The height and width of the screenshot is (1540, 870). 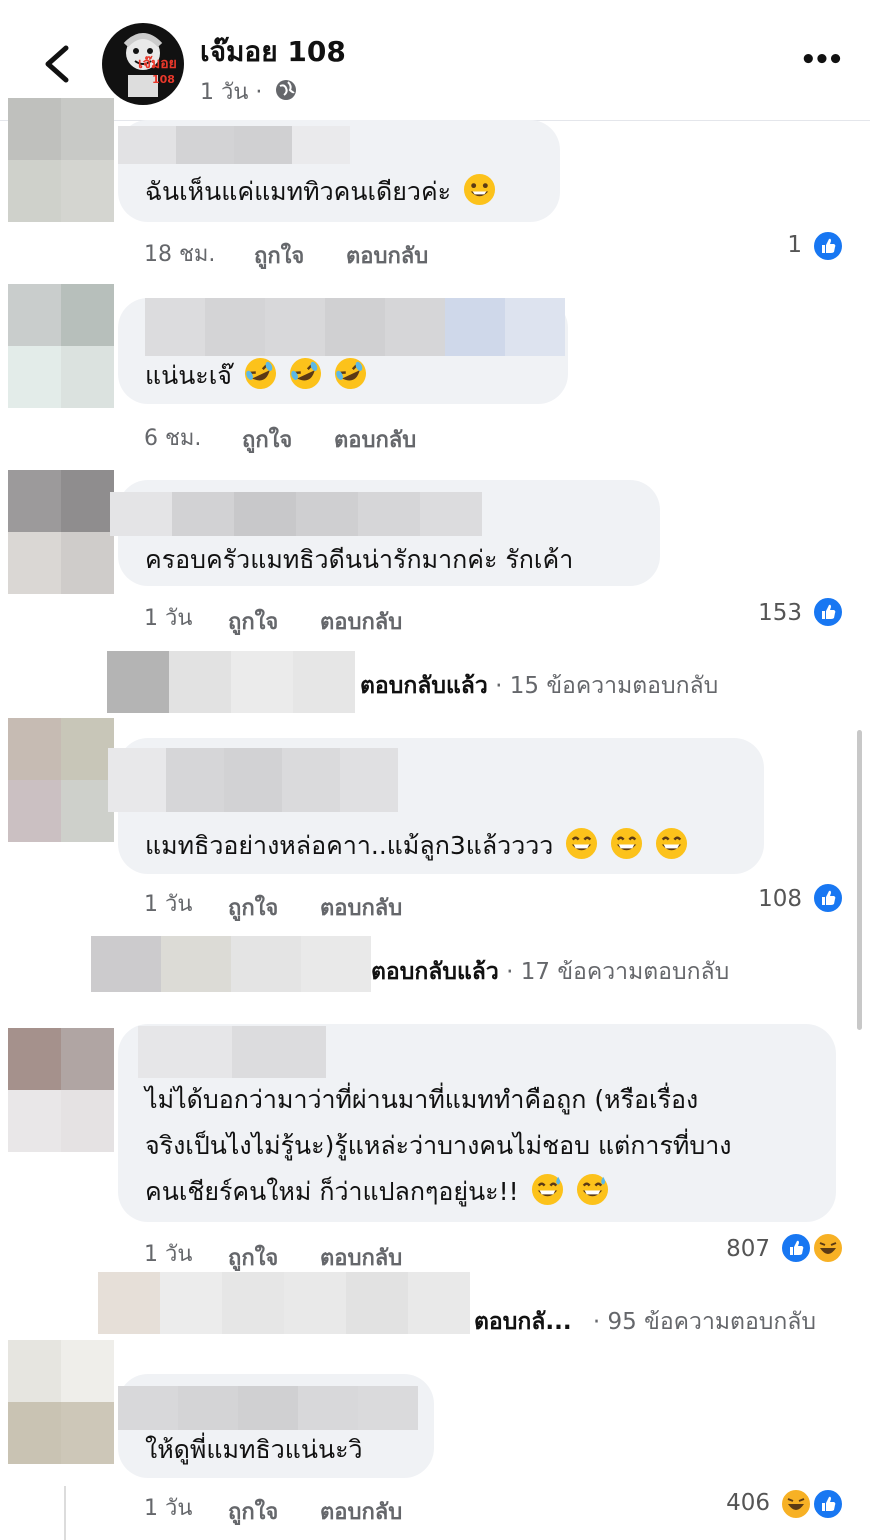 I want to click on comment-text: ให้ดูพี่แมทธิวแน่นะวิ, so click(x=254, y=1449).